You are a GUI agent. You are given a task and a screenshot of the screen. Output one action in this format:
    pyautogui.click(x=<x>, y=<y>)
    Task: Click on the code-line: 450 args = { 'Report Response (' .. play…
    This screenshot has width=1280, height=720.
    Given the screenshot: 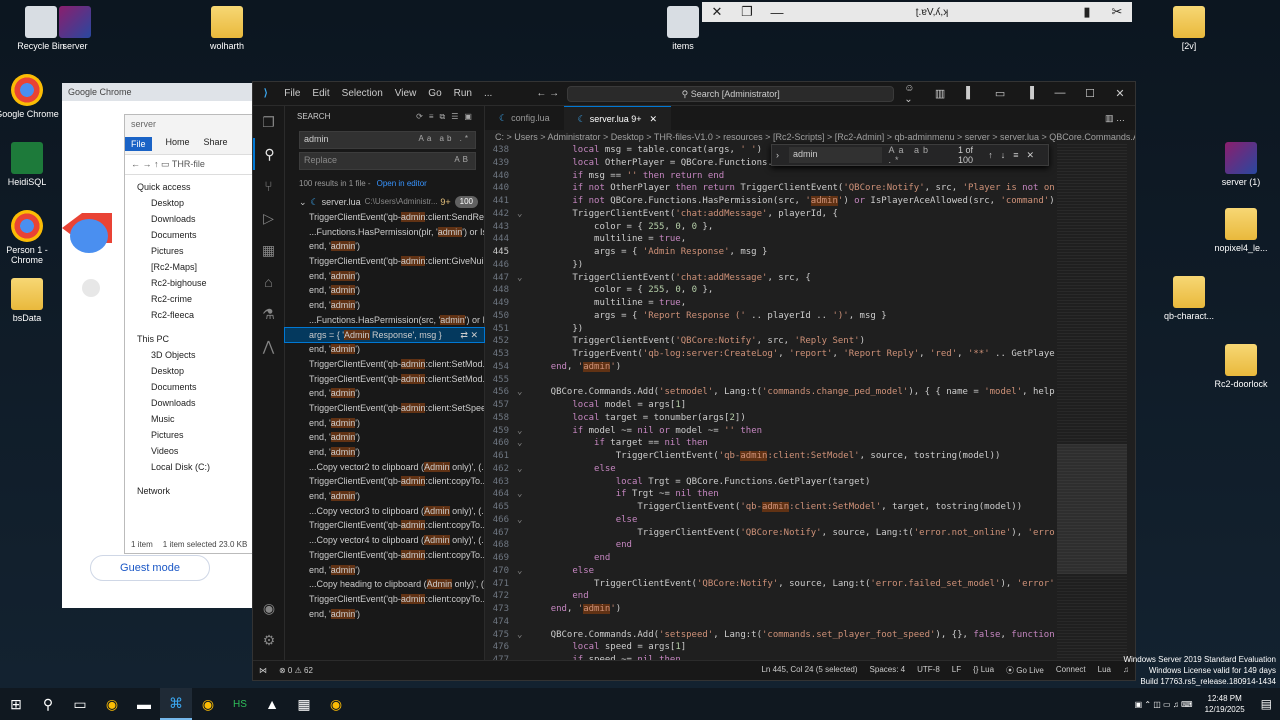 What is the action you would take?
    pyautogui.click(x=770, y=316)
    